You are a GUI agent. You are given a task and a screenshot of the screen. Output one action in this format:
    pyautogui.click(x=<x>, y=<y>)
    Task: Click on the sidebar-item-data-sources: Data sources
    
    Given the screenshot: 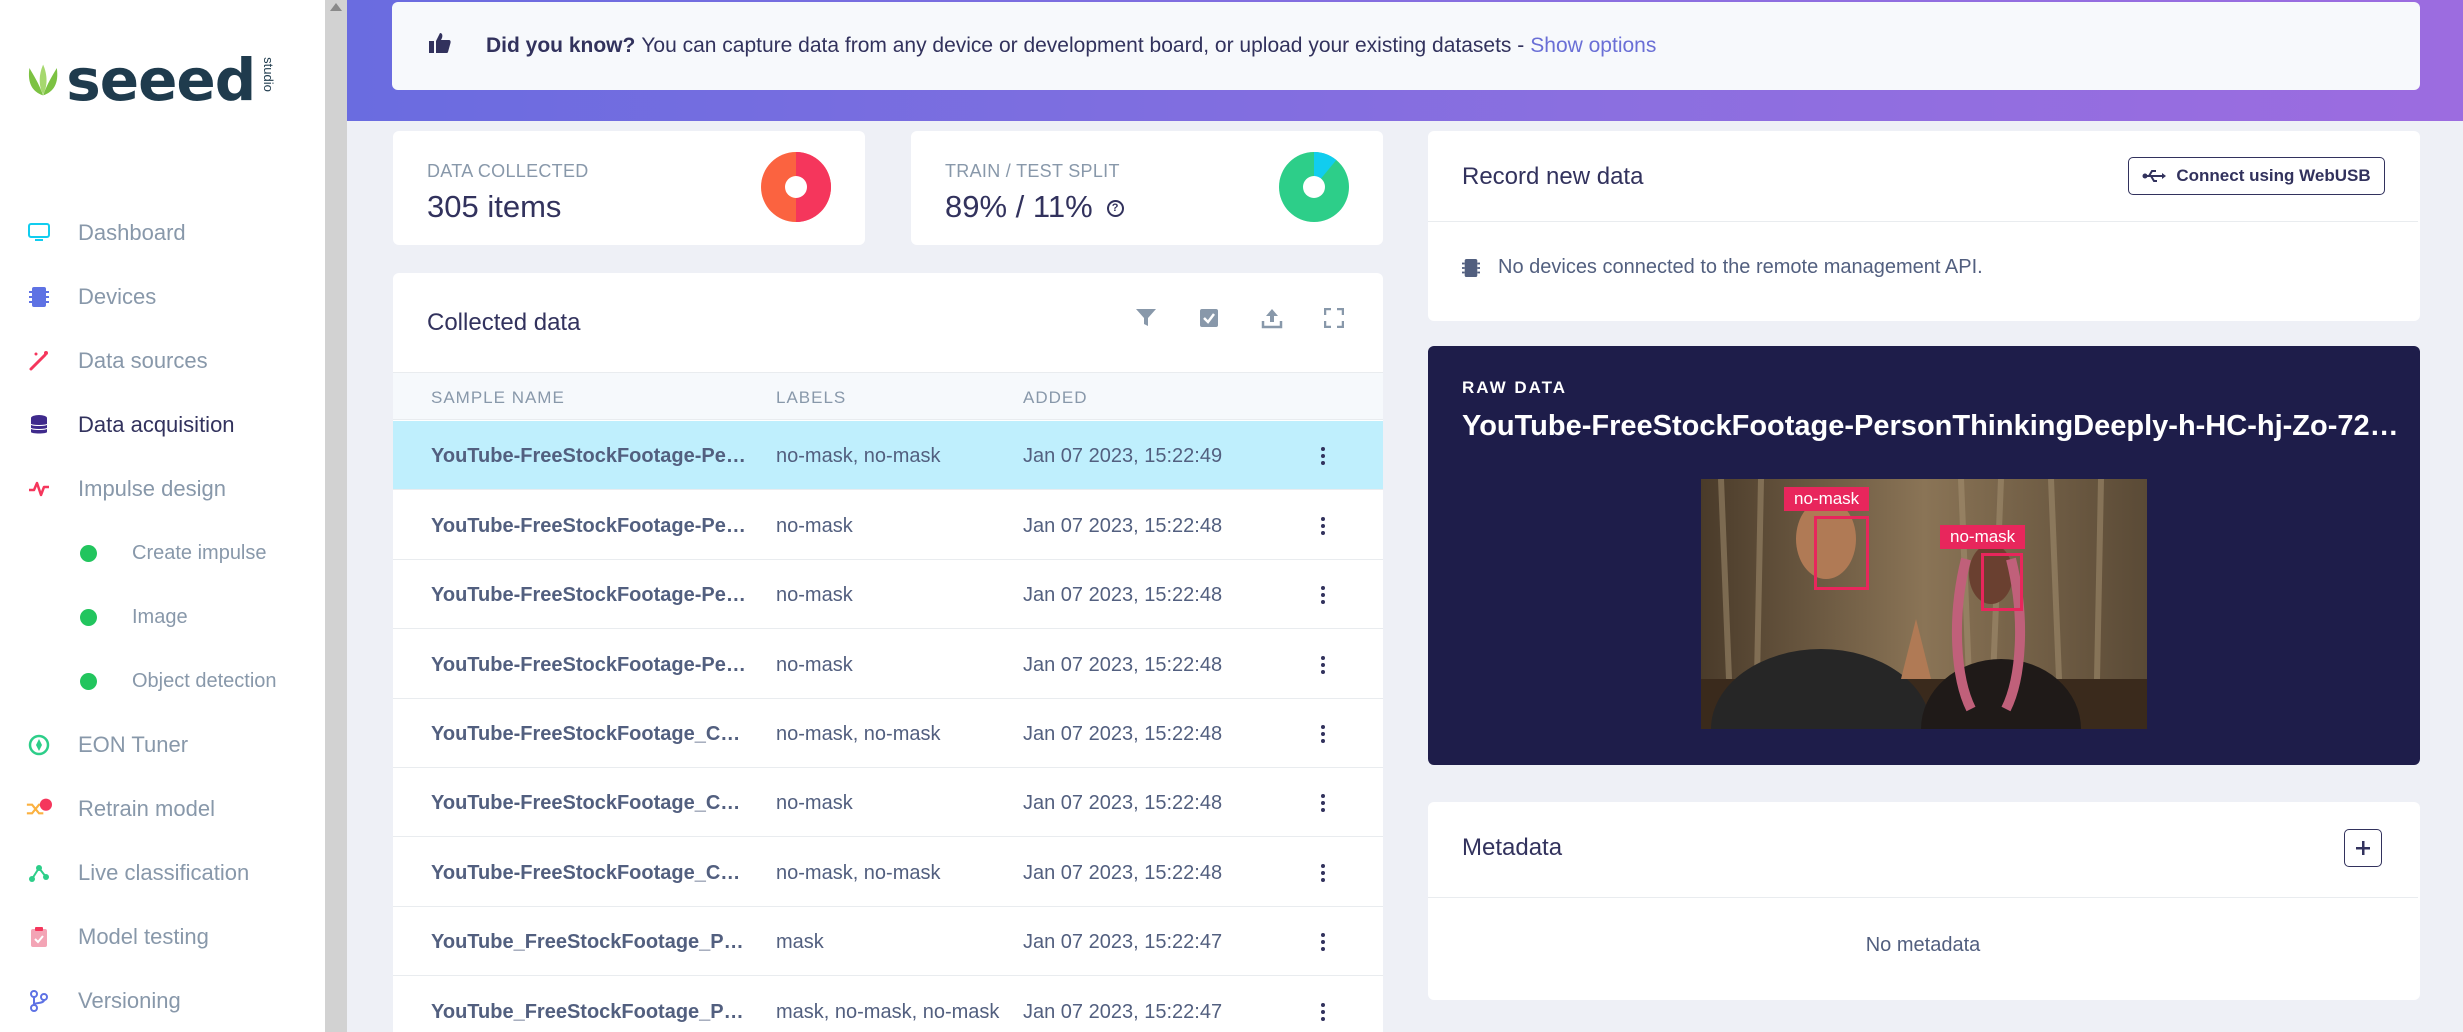 What is the action you would take?
    pyautogui.click(x=162, y=361)
    